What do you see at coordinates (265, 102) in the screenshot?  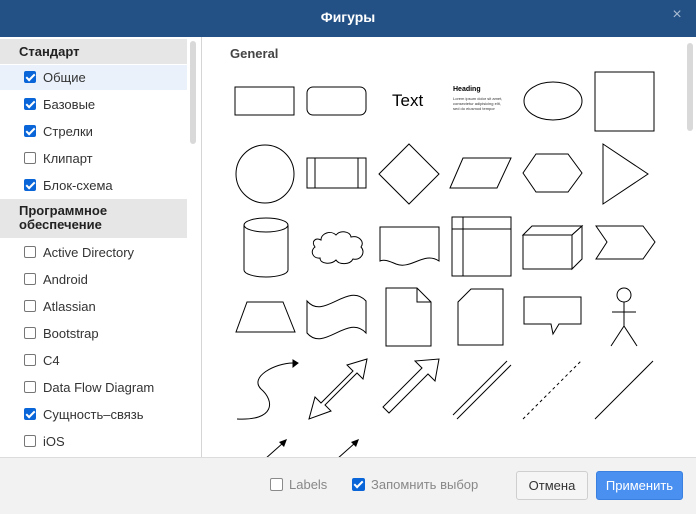 I see `shape-rectangle` at bounding box center [265, 102].